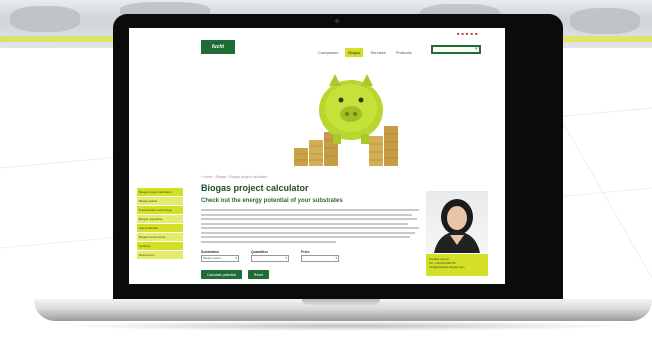  Describe the element at coordinates (160, 210) in the screenshot. I see `side-menu-item: Fermentation technology` at that location.